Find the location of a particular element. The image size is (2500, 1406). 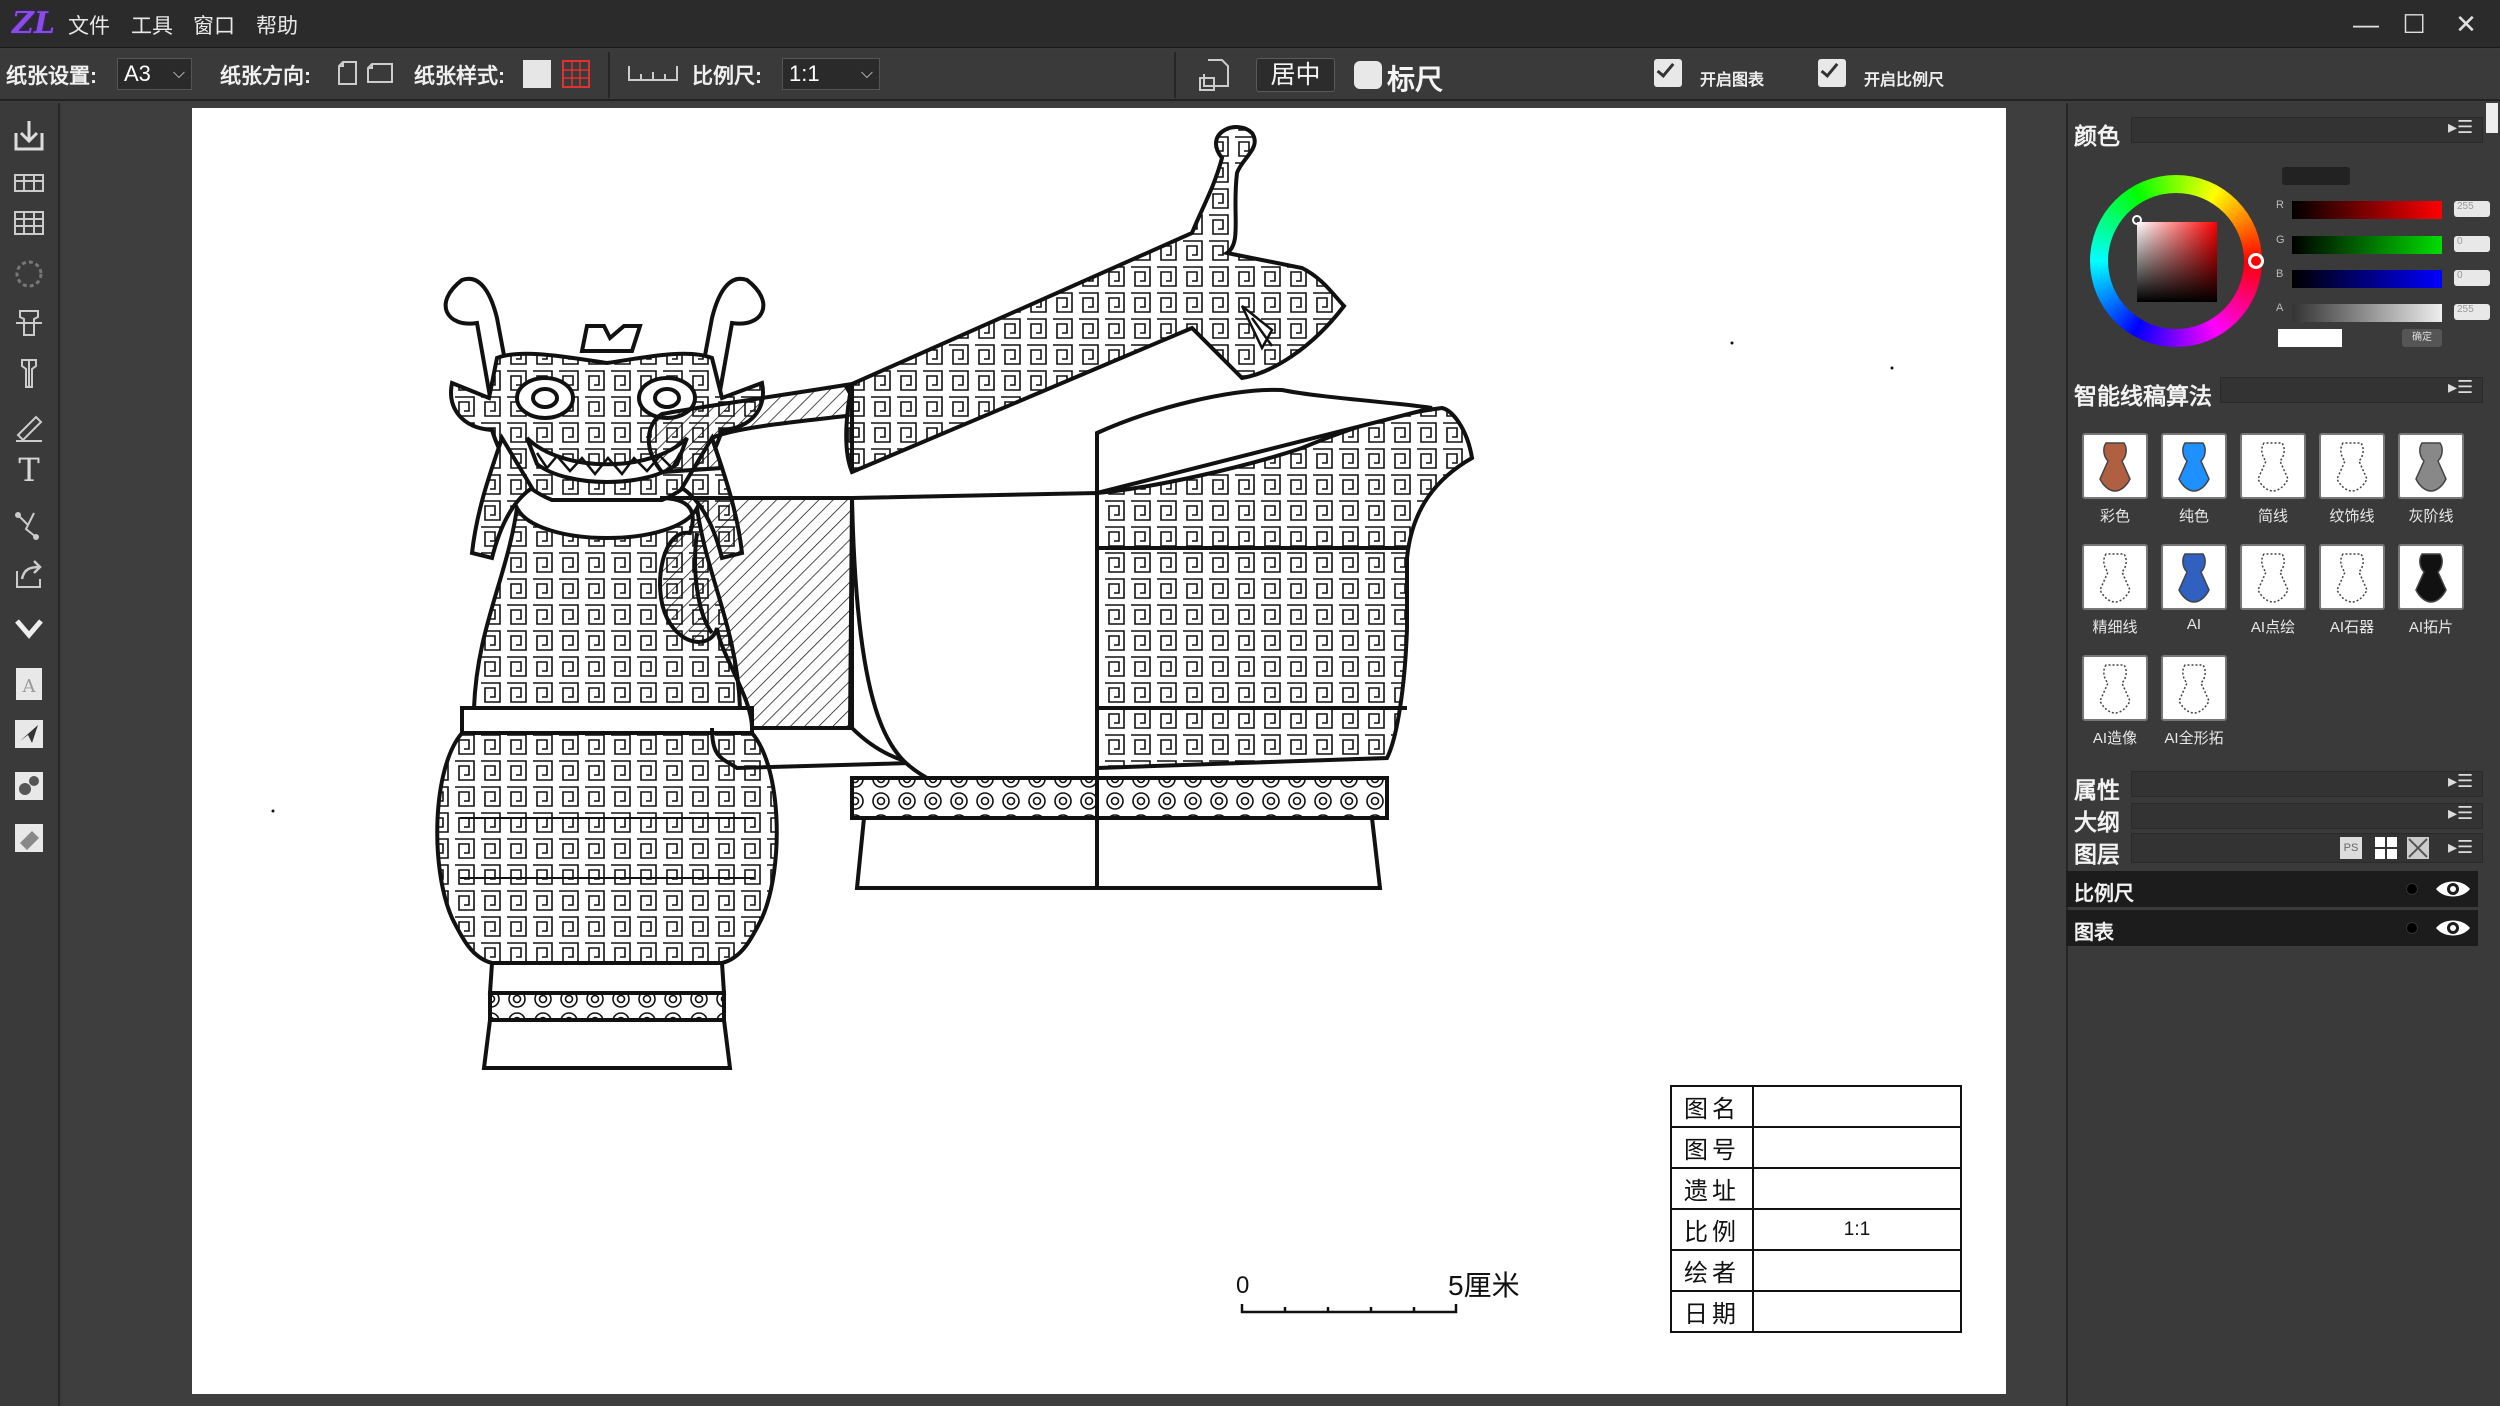

channel-a-value: 255 is located at coordinates (2472, 312).